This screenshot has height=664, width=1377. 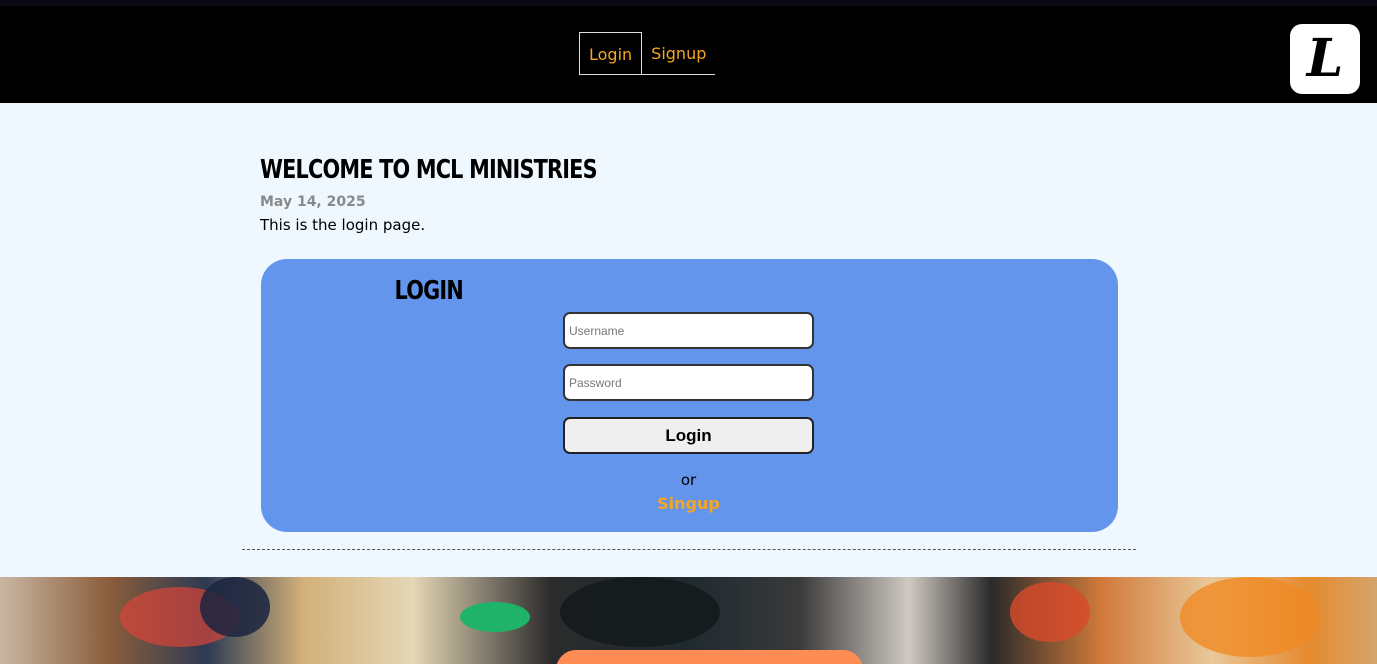 What do you see at coordinates (343, 225) in the screenshot?
I see `page-description: This is the login page.` at bounding box center [343, 225].